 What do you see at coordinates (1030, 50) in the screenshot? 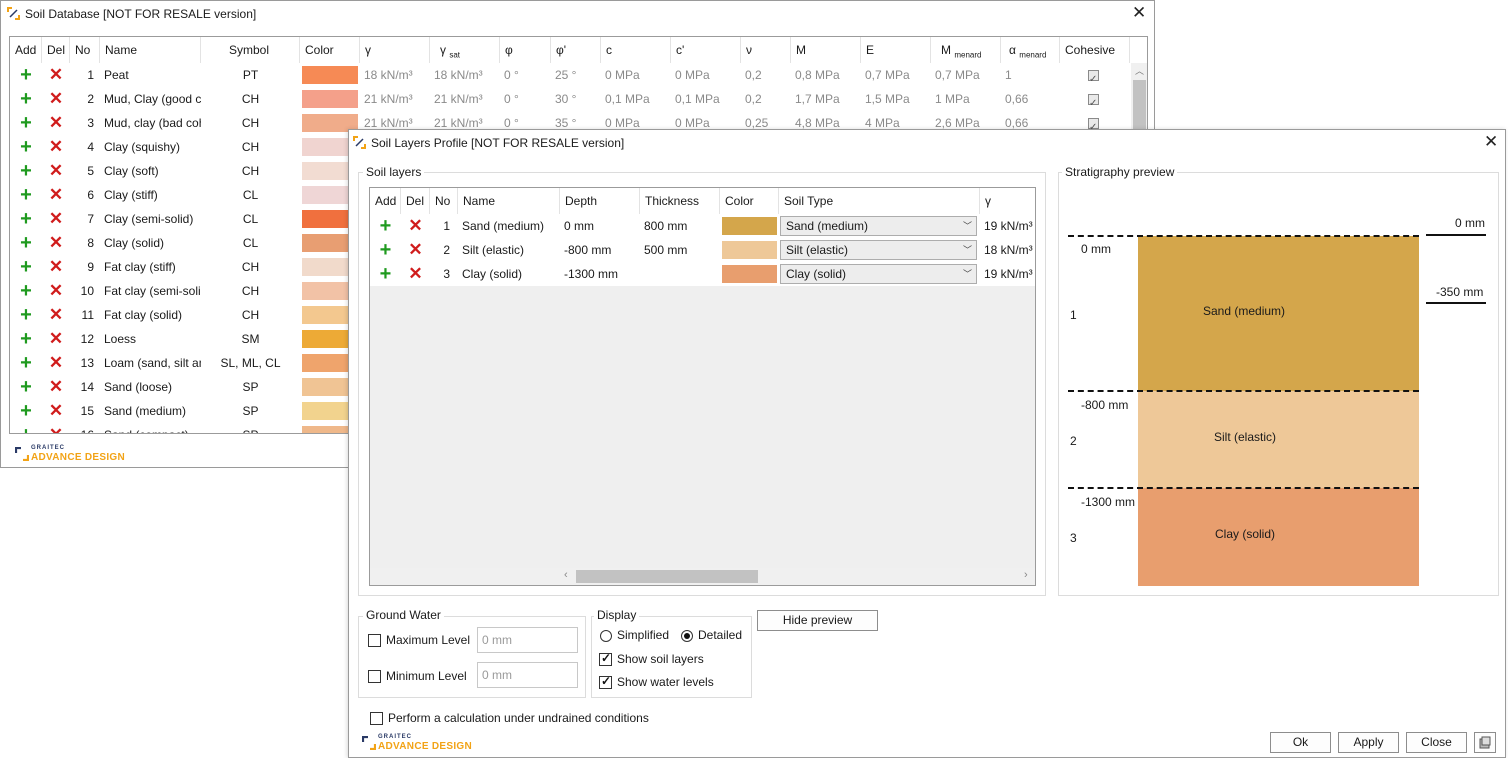
I see `col-alpha-menard: α menard` at bounding box center [1030, 50].